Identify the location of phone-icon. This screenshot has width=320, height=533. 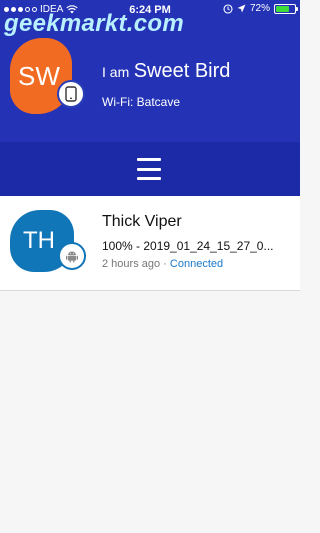
(71, 94).